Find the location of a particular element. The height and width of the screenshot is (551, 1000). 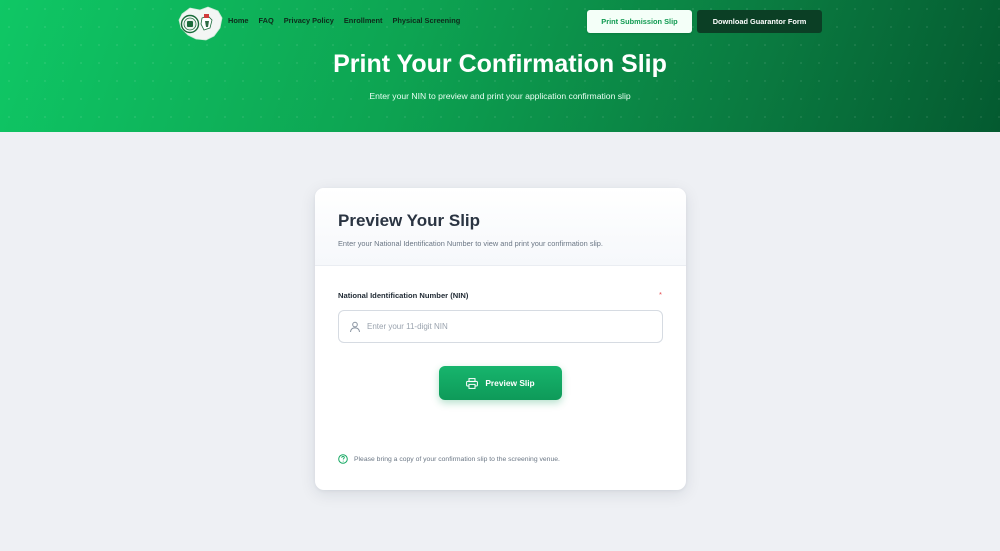

nav-item-home: Home is located at coordinates (238, 20).